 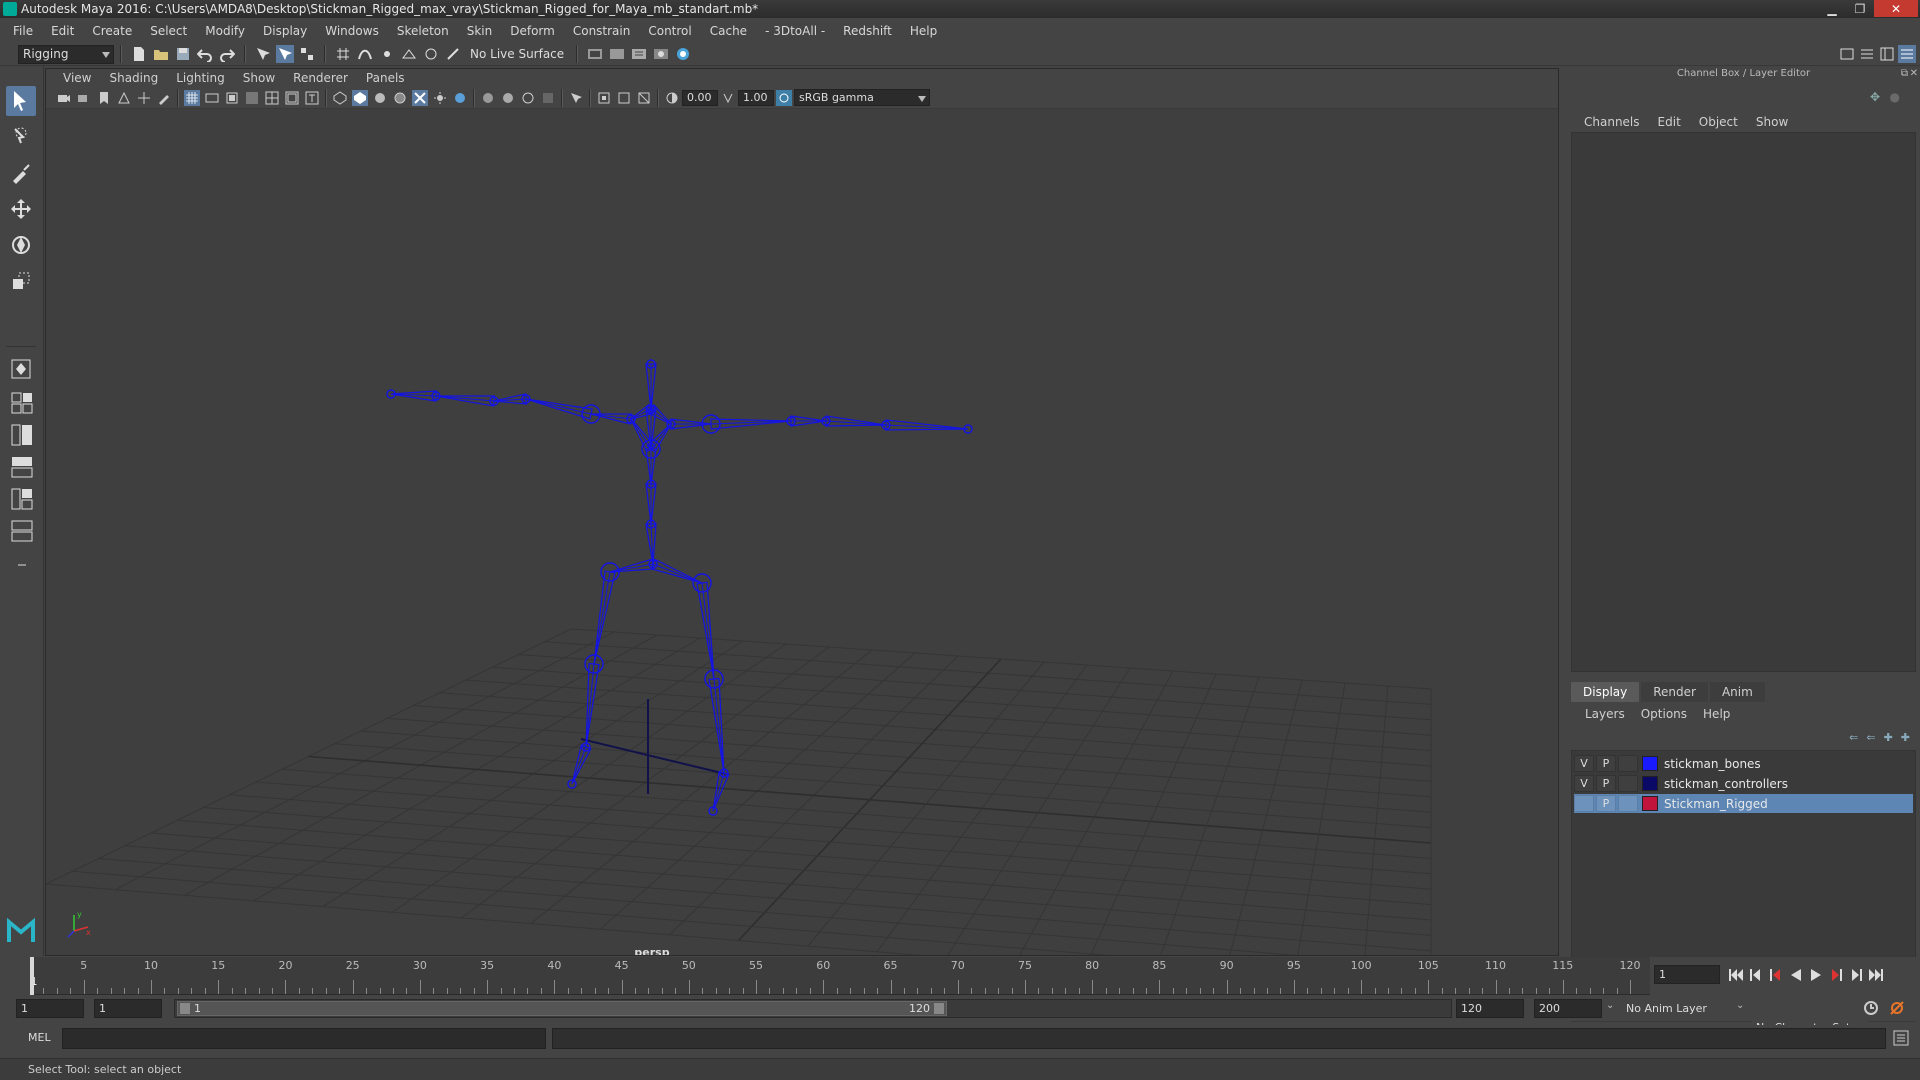 I want to click on menu-help: Help, so click(x=923, y=31).